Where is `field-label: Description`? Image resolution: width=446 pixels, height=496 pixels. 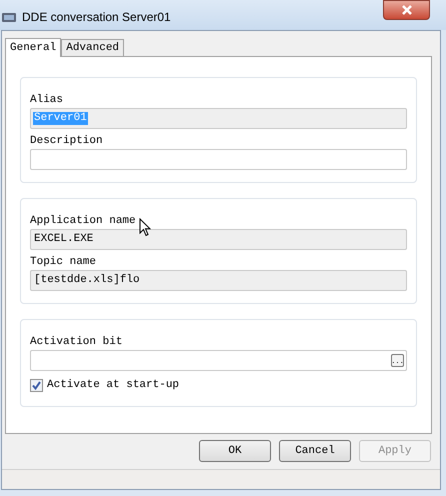
field-label: Description is located at coordinates (66, 141).